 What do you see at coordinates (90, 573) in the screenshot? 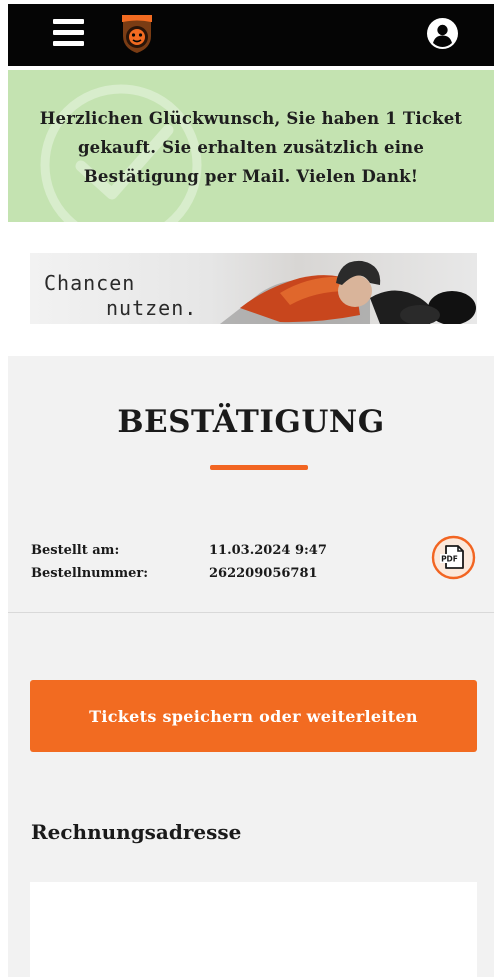
I see `order-number-label: Bestellnummer:` at bounding box center [90, 573].